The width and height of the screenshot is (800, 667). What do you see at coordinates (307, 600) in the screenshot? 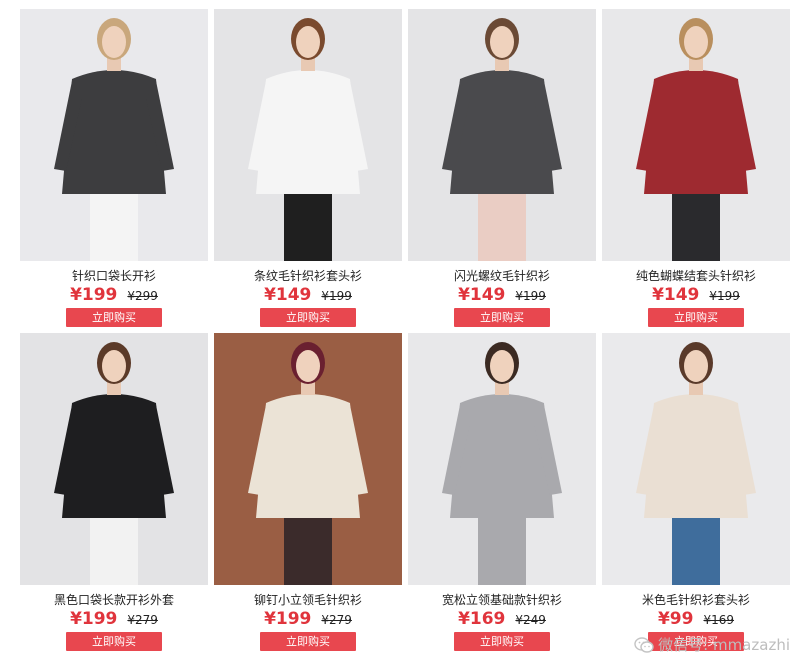
I see `product-name: 铆钉小立领毛针织衫` at bounding box center [307, 600].